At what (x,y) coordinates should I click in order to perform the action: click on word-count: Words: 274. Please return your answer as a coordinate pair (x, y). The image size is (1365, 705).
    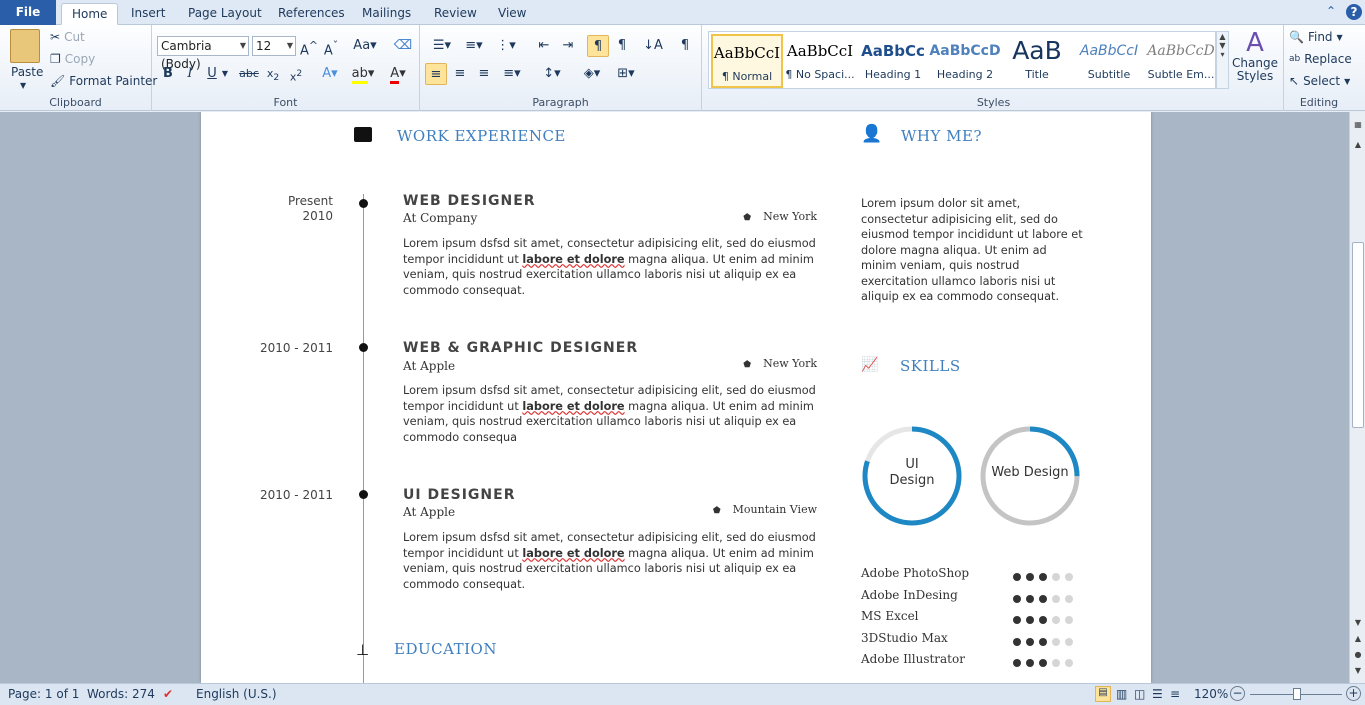
    Looking at the image, I should click on (121, 694).